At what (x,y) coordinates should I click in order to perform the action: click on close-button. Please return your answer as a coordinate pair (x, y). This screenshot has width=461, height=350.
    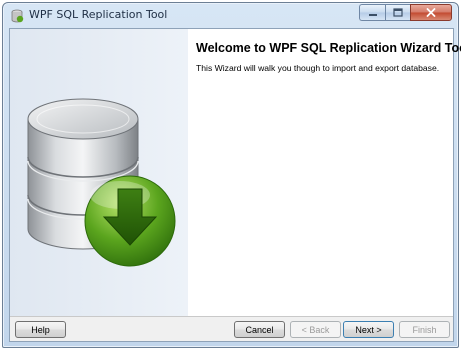
    Looking at the image, I should click on (431, 12).